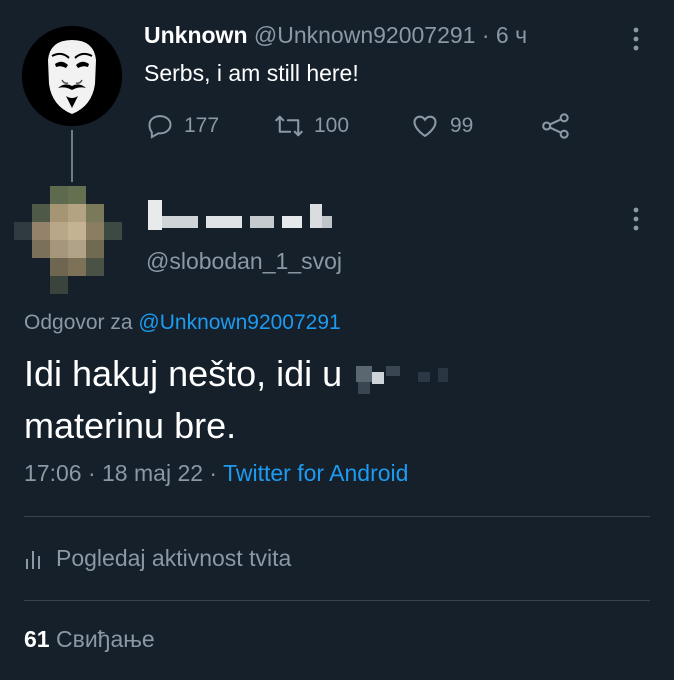 The height and width of the screenshot is (680, 674). I want to click on retweet-icon, so click(289, 126).